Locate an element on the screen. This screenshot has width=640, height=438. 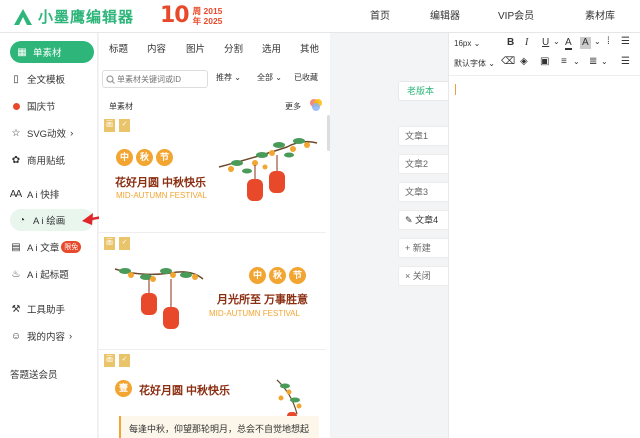
more-link: 更多 is located at coordinates (293, 106).